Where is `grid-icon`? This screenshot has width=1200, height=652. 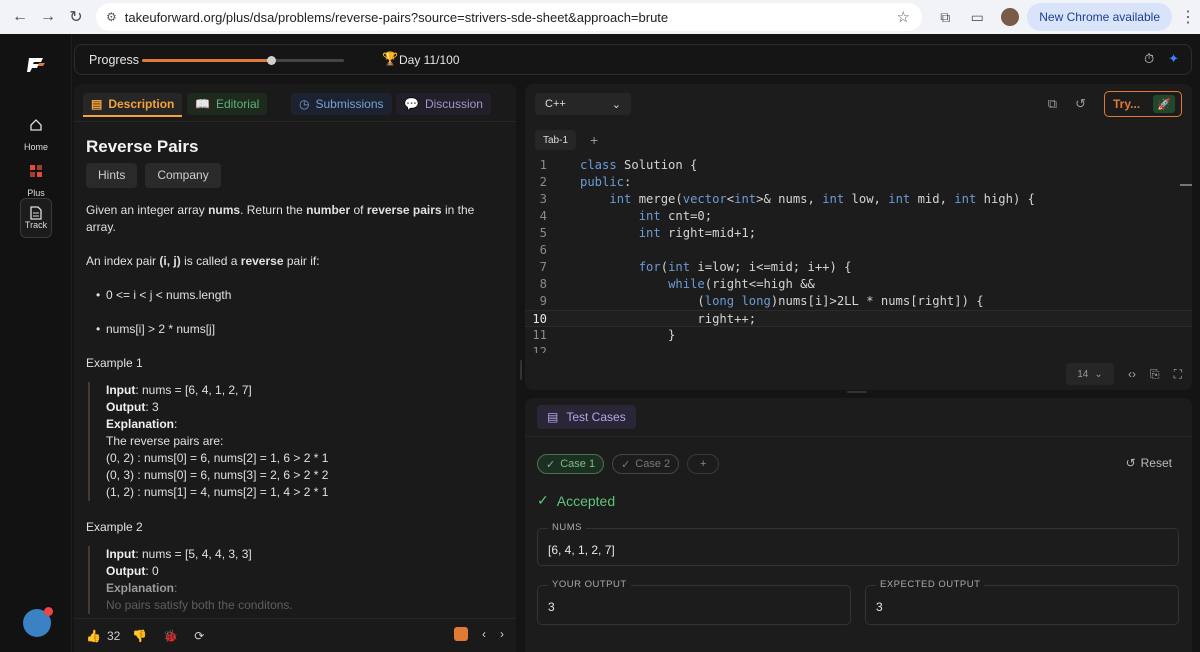
grid-icon is located at coordinates (36, 171).